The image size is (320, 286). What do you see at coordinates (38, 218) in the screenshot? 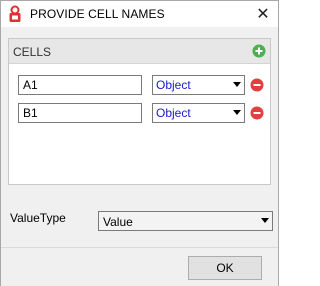
I see `value-type-label: ValueType` at bounding box center [38, 218].